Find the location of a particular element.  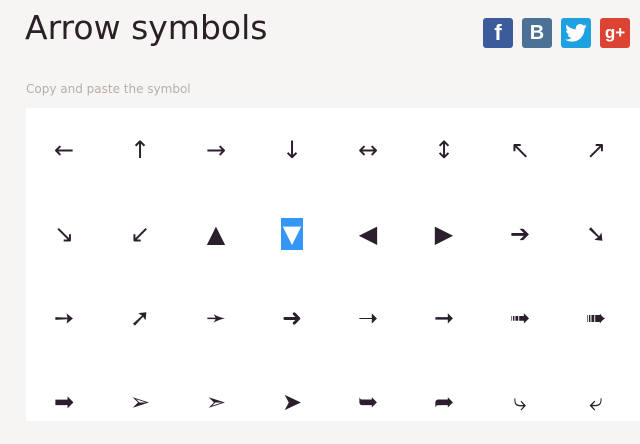

hook-arrow-left-symbol: ⤶ is located at coordinates (596, 402).